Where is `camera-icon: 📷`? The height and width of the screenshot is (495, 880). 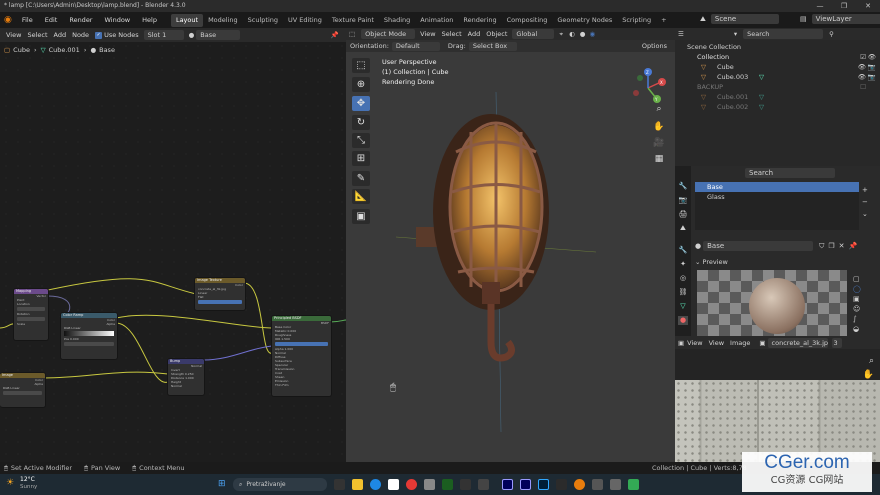 camera-icon: 📷 is located at coordinates (872, 77).